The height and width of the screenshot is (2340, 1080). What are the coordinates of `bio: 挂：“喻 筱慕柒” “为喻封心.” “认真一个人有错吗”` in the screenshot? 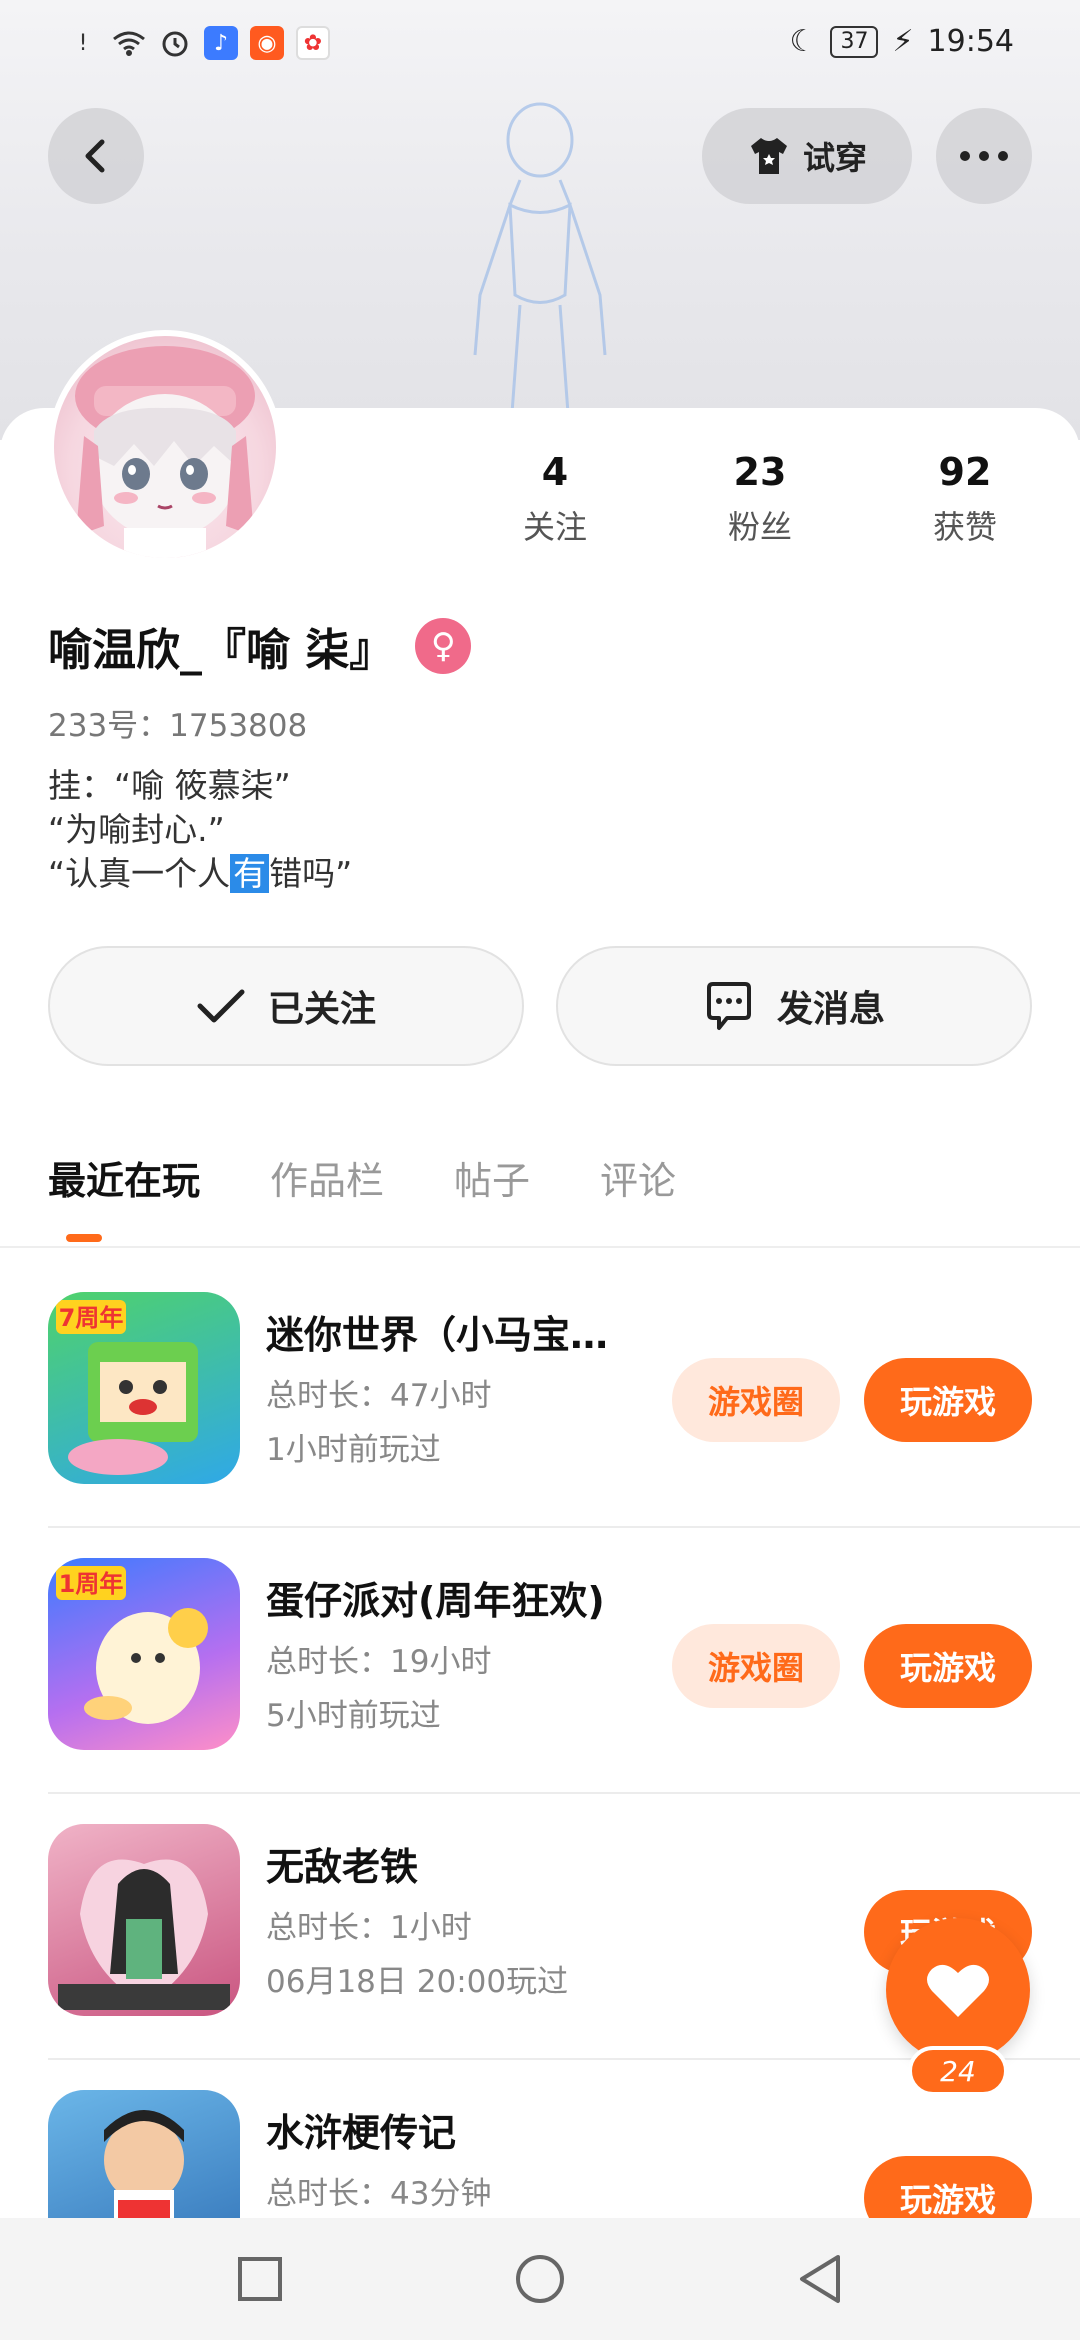 It's located at (200, 830).